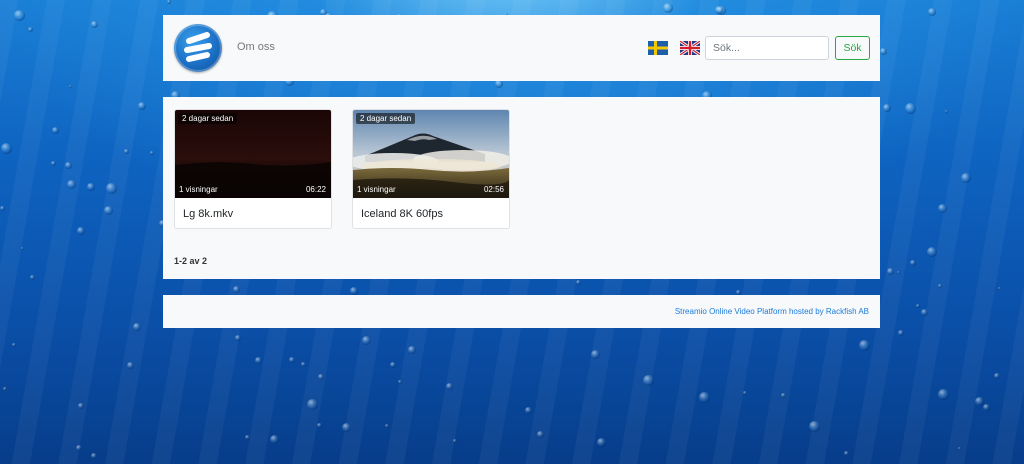 The height and width of the screenshot is (464, 1024). I want to click on search-button: Sök, so click(852, 48).